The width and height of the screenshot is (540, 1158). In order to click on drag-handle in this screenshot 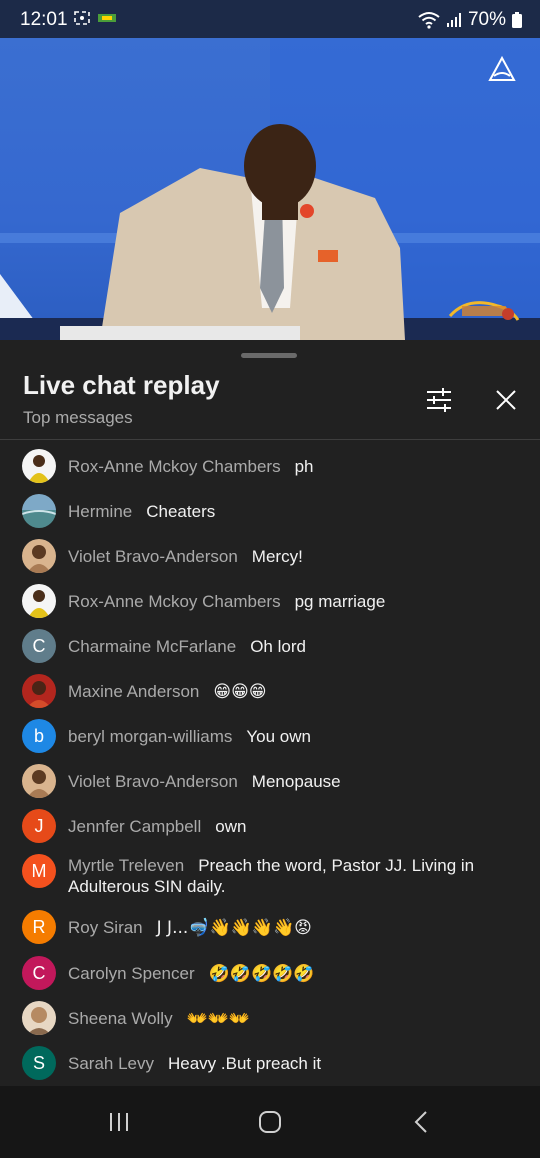, I will do `click(269, 355)`.